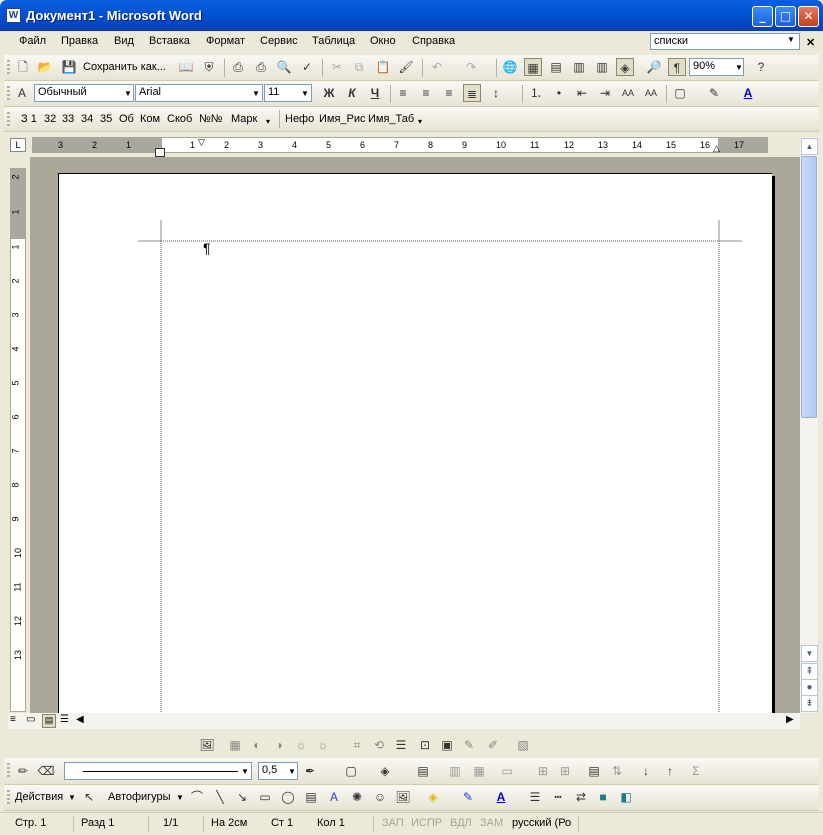  I want to click on style-dropdown-icon: ▼, so click(128, 93).